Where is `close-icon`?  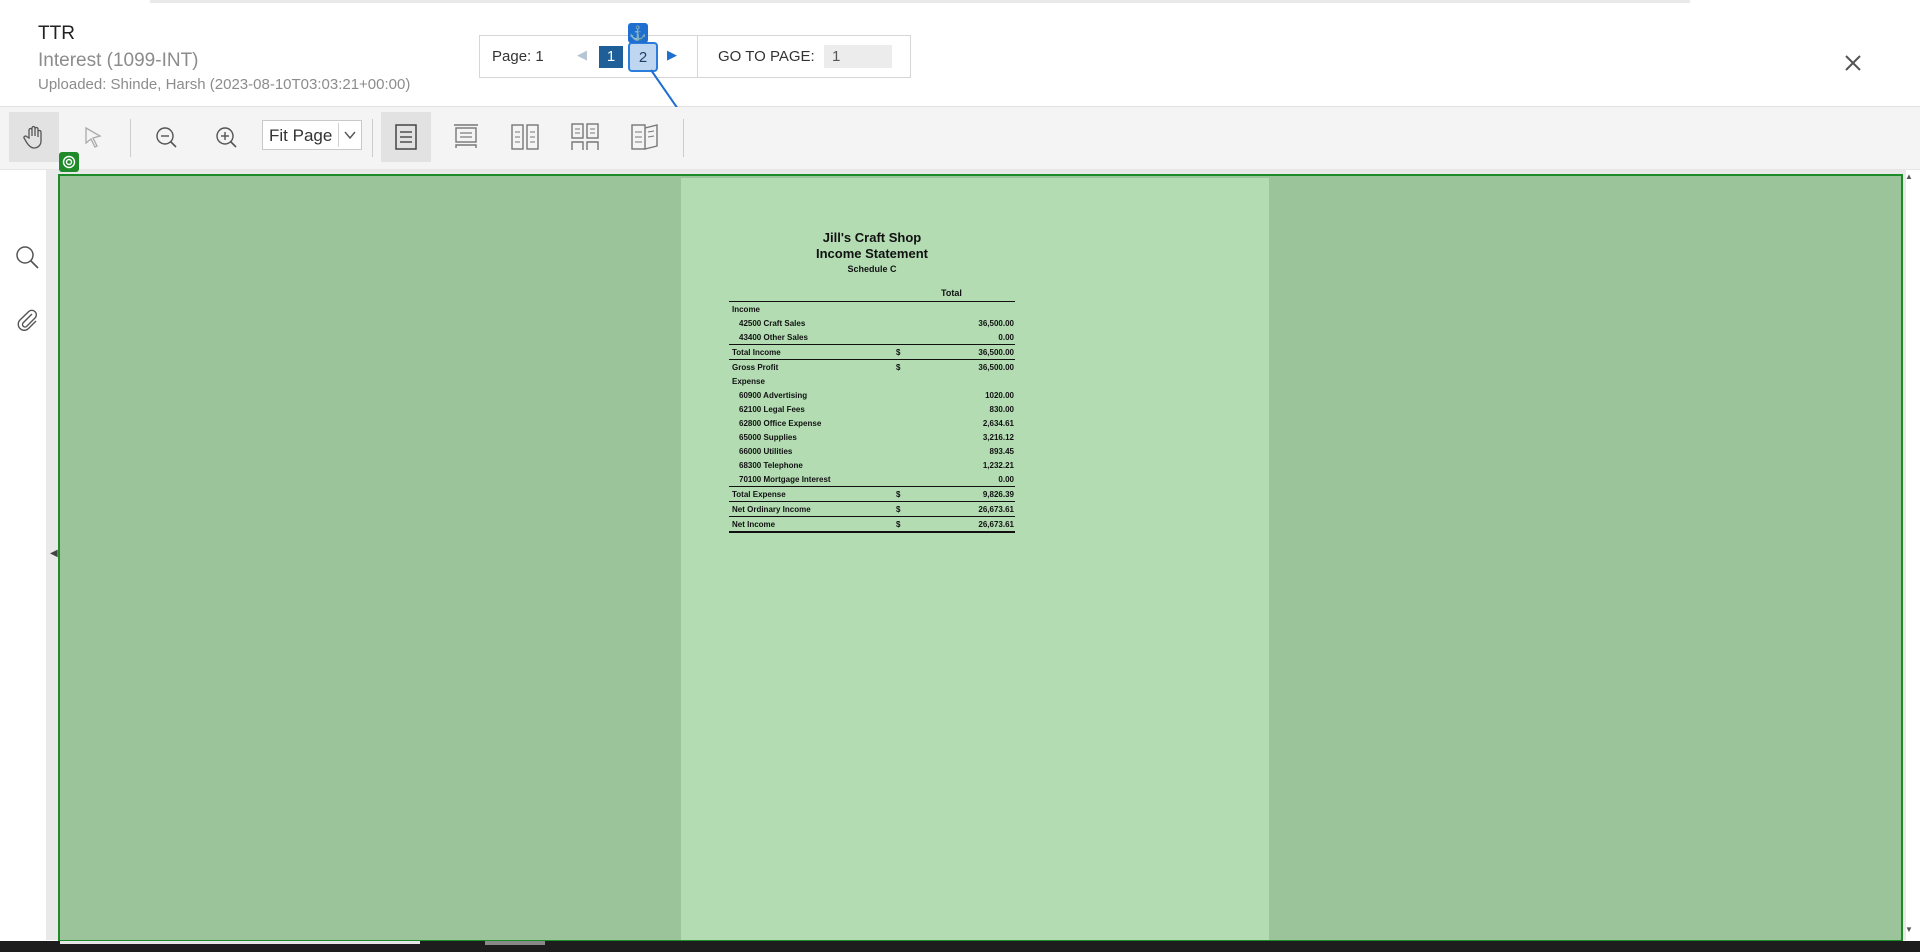 close-icon is located at coordinates (1853, 63).